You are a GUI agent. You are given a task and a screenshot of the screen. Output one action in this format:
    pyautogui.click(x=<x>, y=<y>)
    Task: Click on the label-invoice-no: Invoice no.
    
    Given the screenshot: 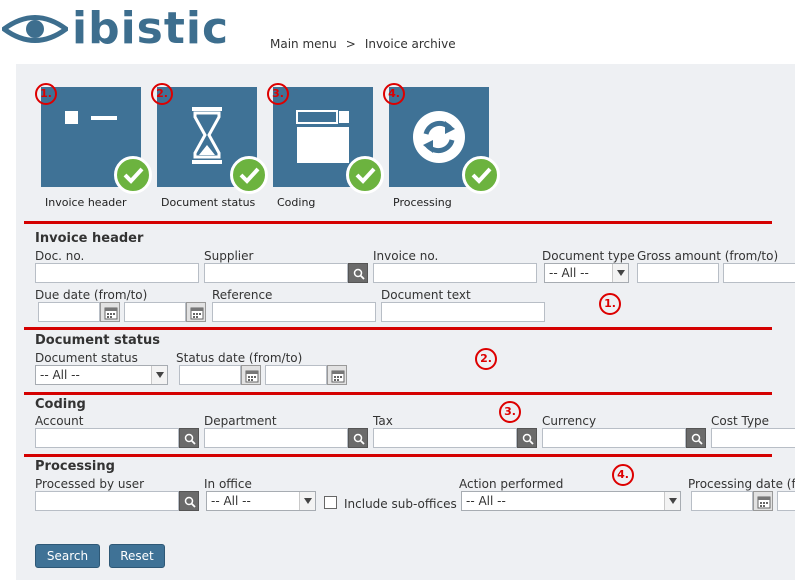 What is the action you would take?
    pyautogui.click(x=406, y=256)
    